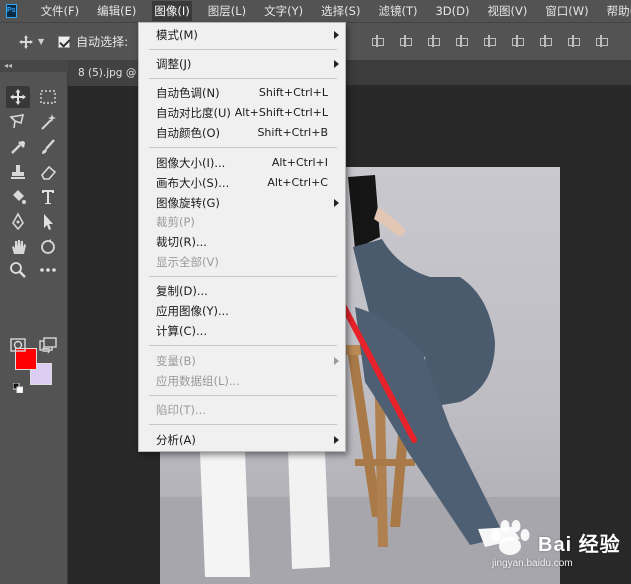  Describe the element at coordinates (461, 41) in the screenshot. I see `distribute-top-icon` at that location.